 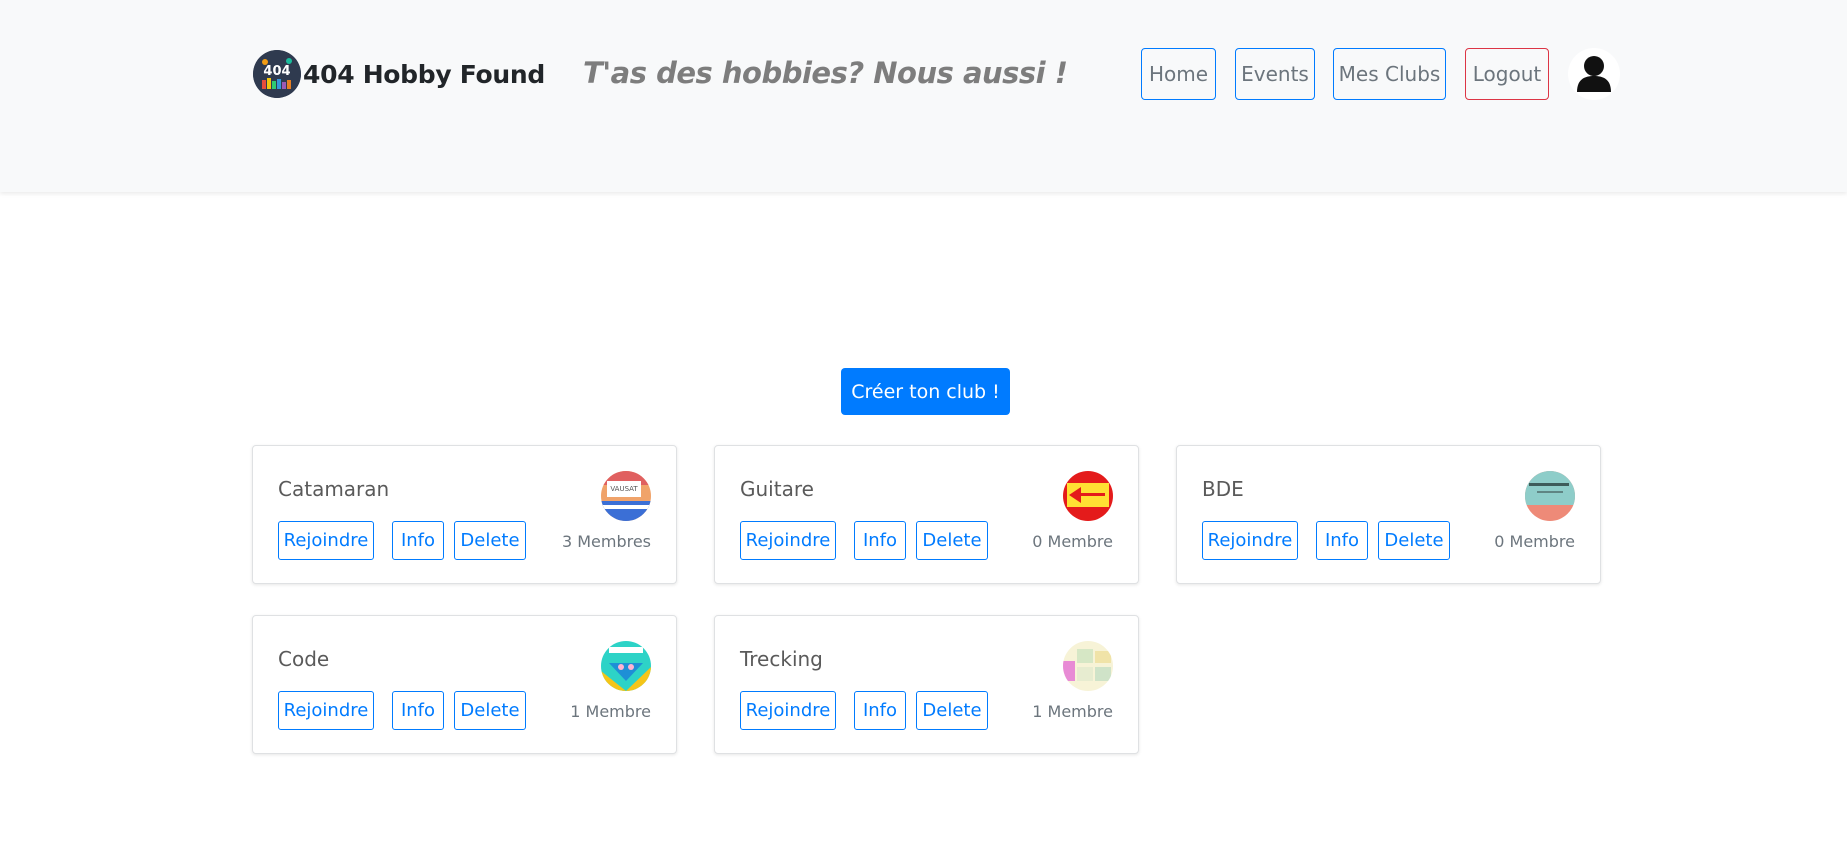 I want to click on club-name: Guitare, so click(x=777, y=489).